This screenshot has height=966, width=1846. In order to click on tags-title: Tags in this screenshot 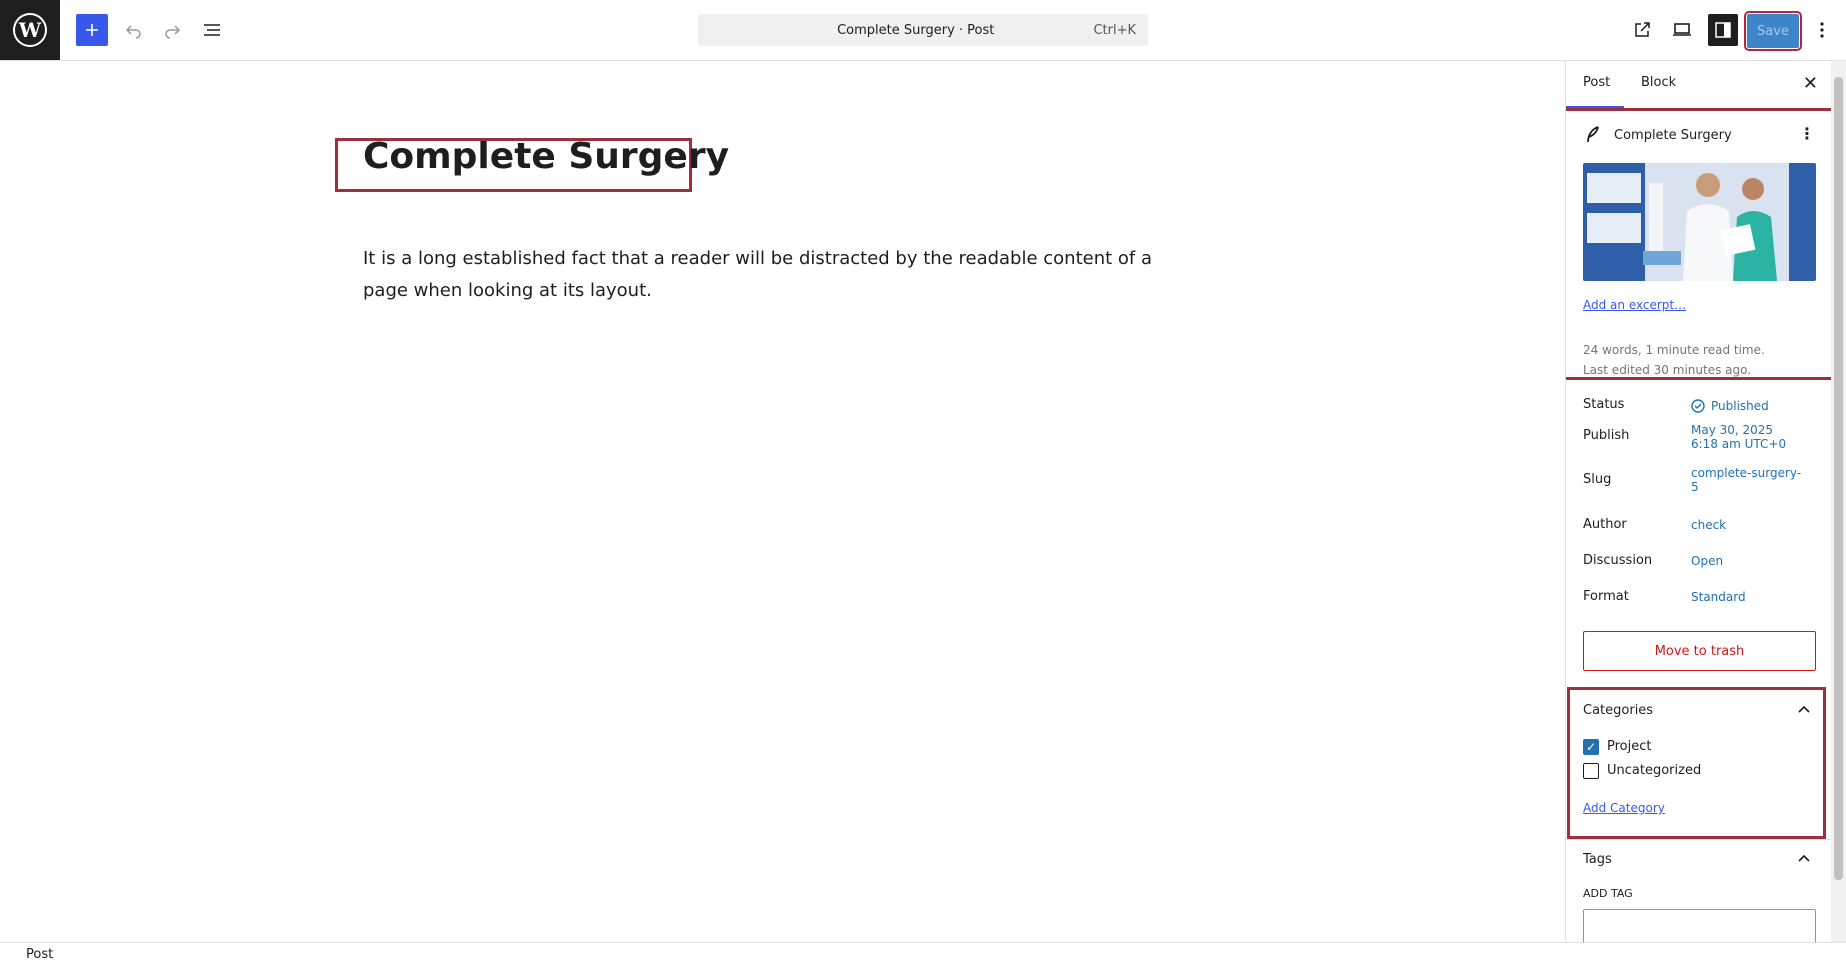, I will do `click(1597, 859)`.